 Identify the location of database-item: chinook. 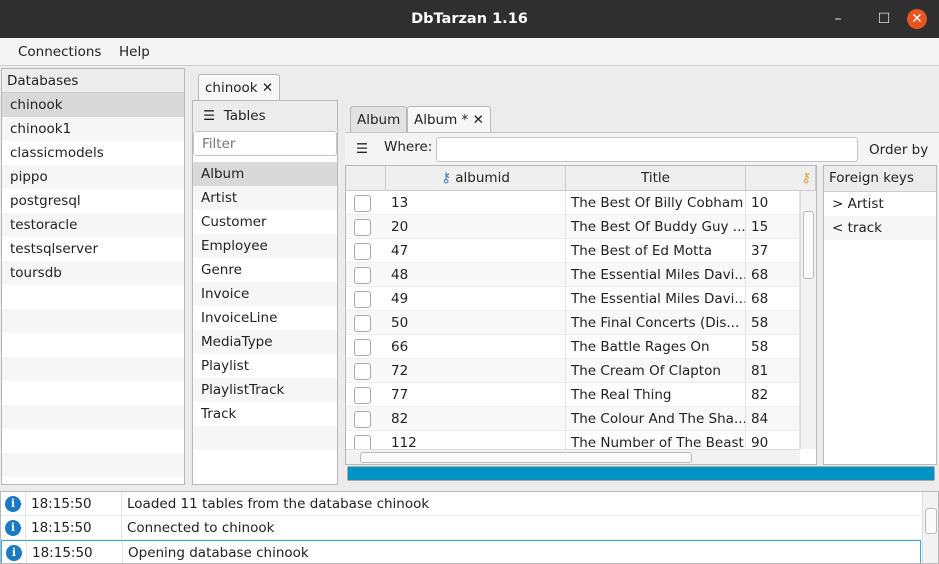
(93, 105).